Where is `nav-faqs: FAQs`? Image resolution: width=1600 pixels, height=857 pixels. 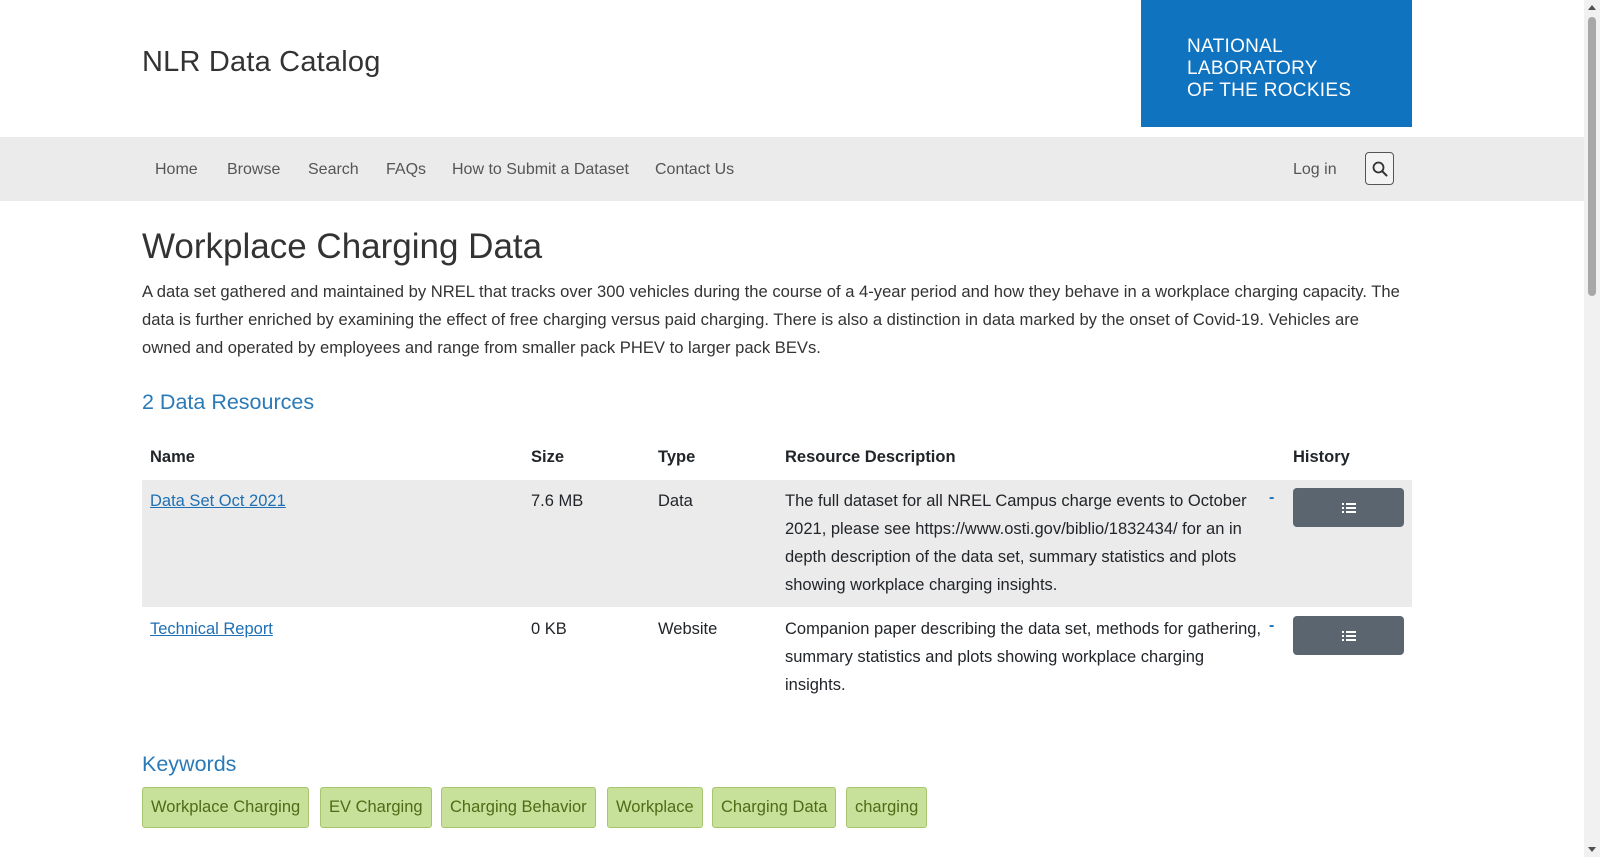 nav-faqs: FAQs is located at coordinates (406, 170).